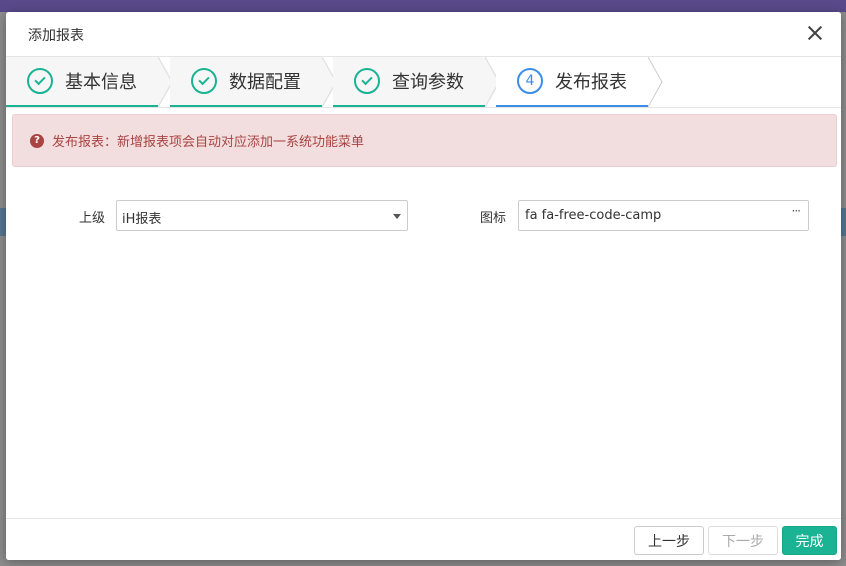  Describe the element at coordinates (797, 211) in the screenshot. I see `more-icon: ···` at that location.